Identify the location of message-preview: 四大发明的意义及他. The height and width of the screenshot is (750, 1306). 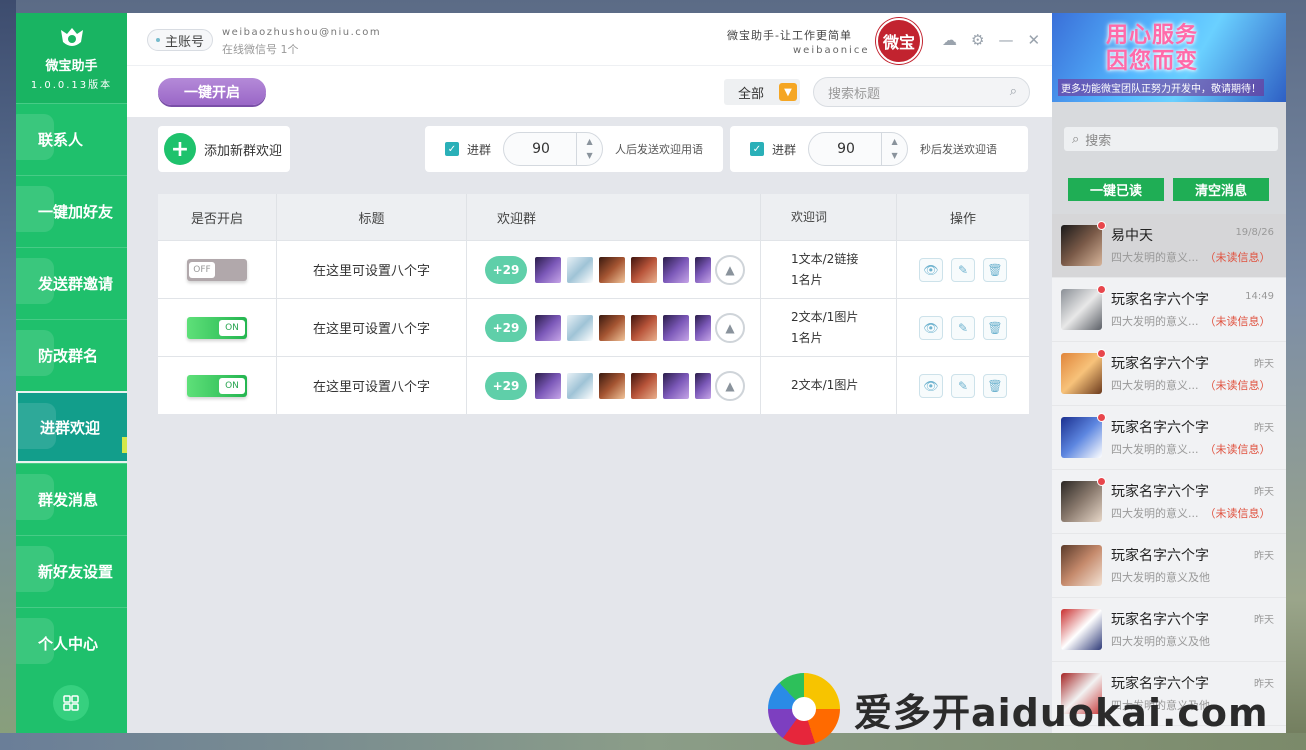
(1160, 641).